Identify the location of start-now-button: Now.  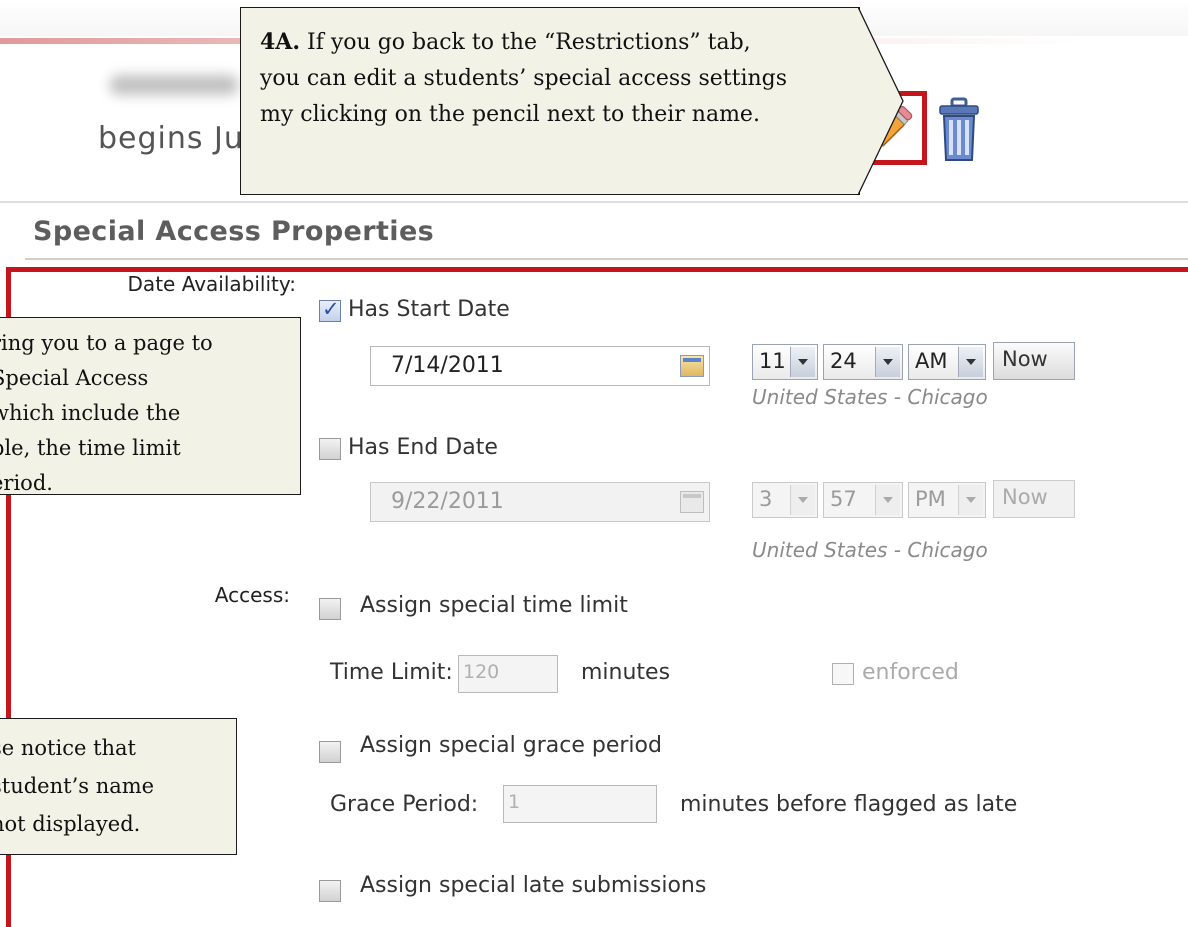
(1034, 361).